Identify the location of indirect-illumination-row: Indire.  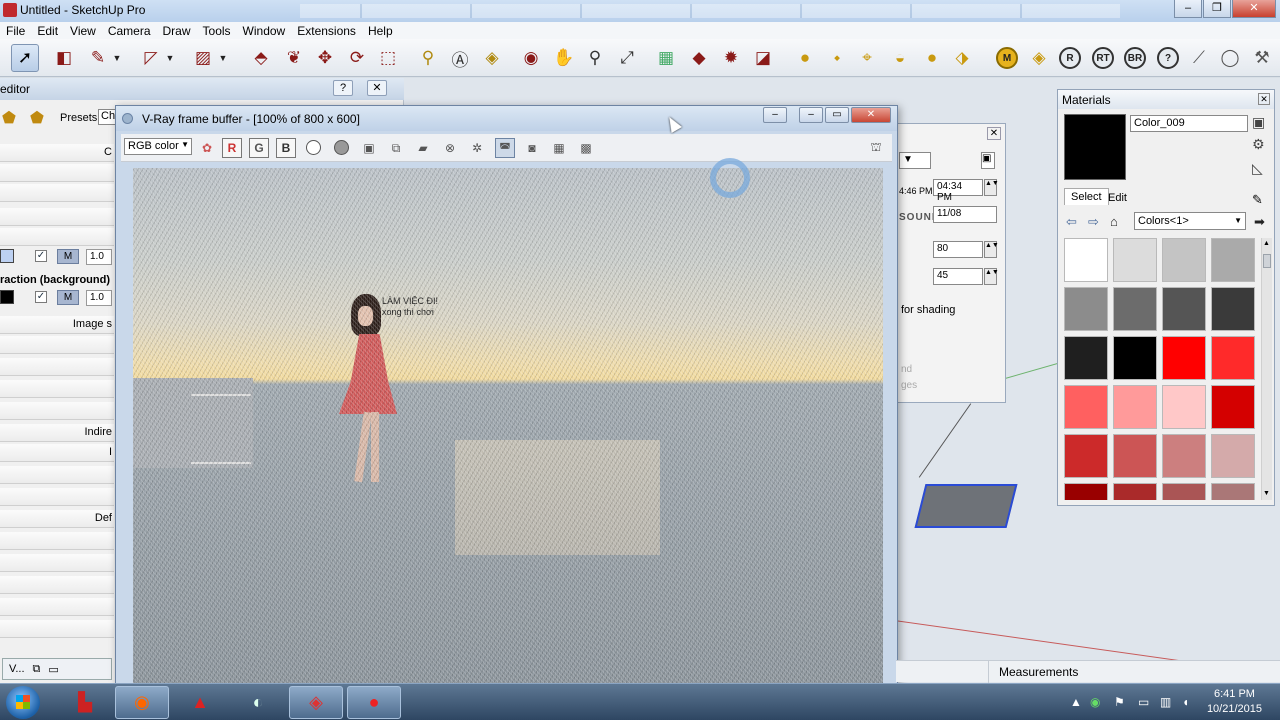
(57, 433).